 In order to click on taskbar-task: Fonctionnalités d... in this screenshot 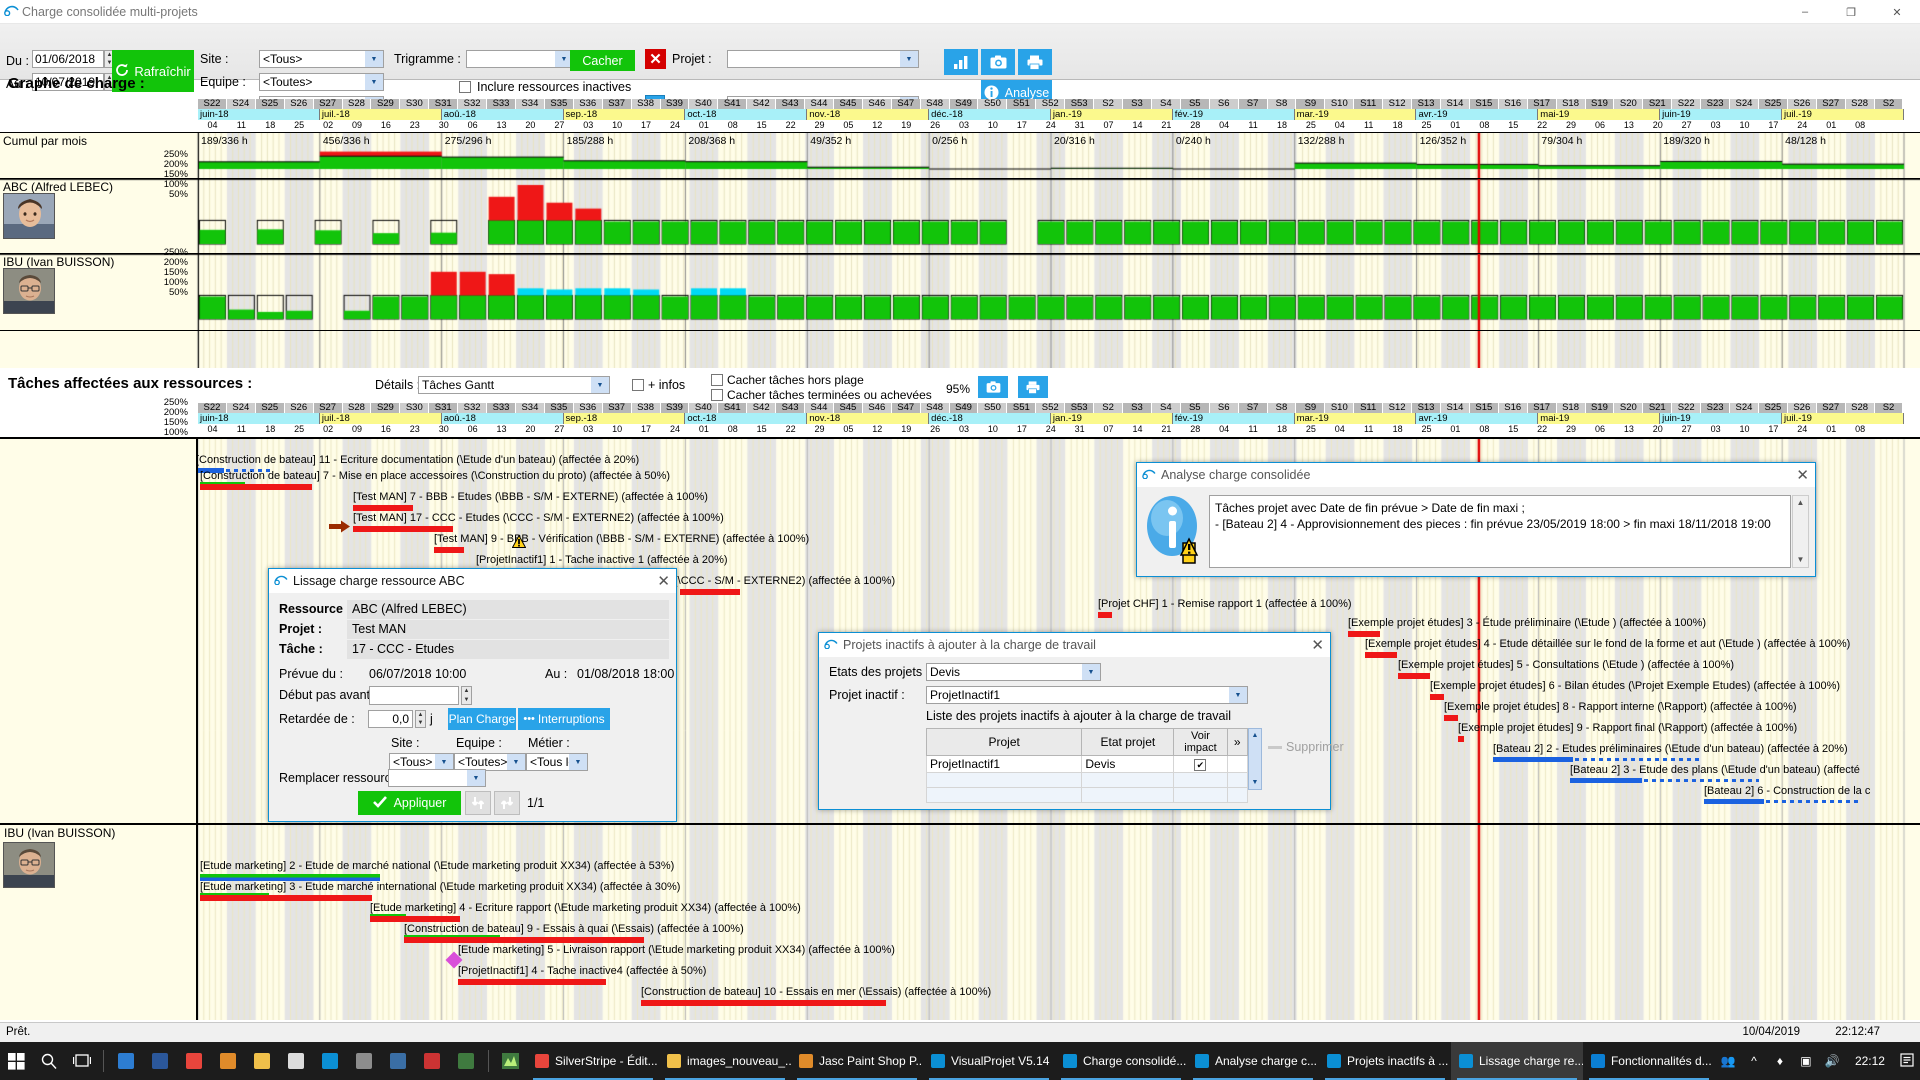, I will do `click(1649, 1061)`.